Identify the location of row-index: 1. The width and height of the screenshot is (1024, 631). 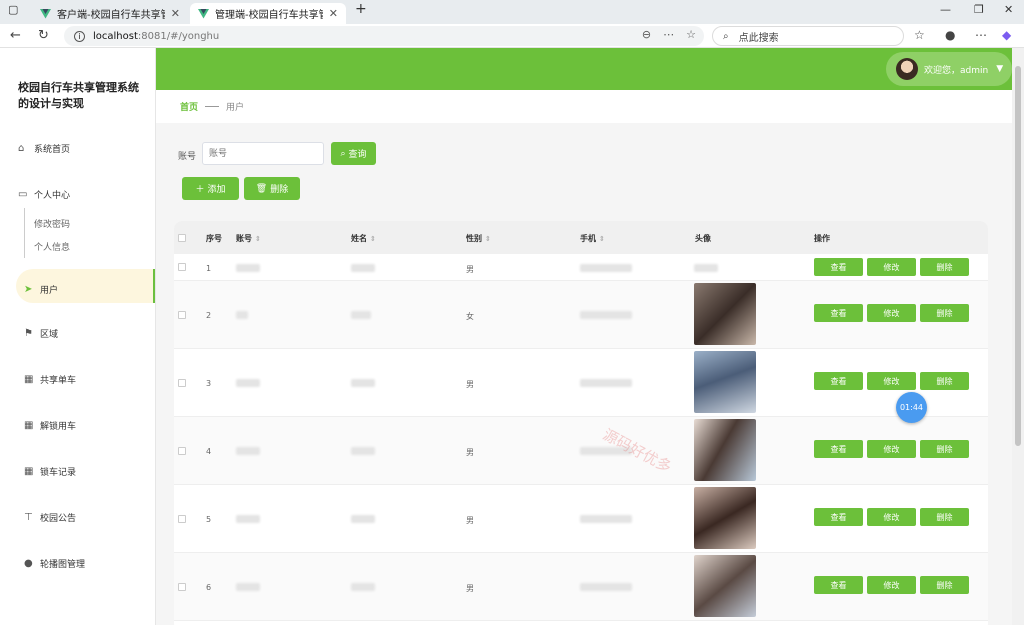
(209, 268).